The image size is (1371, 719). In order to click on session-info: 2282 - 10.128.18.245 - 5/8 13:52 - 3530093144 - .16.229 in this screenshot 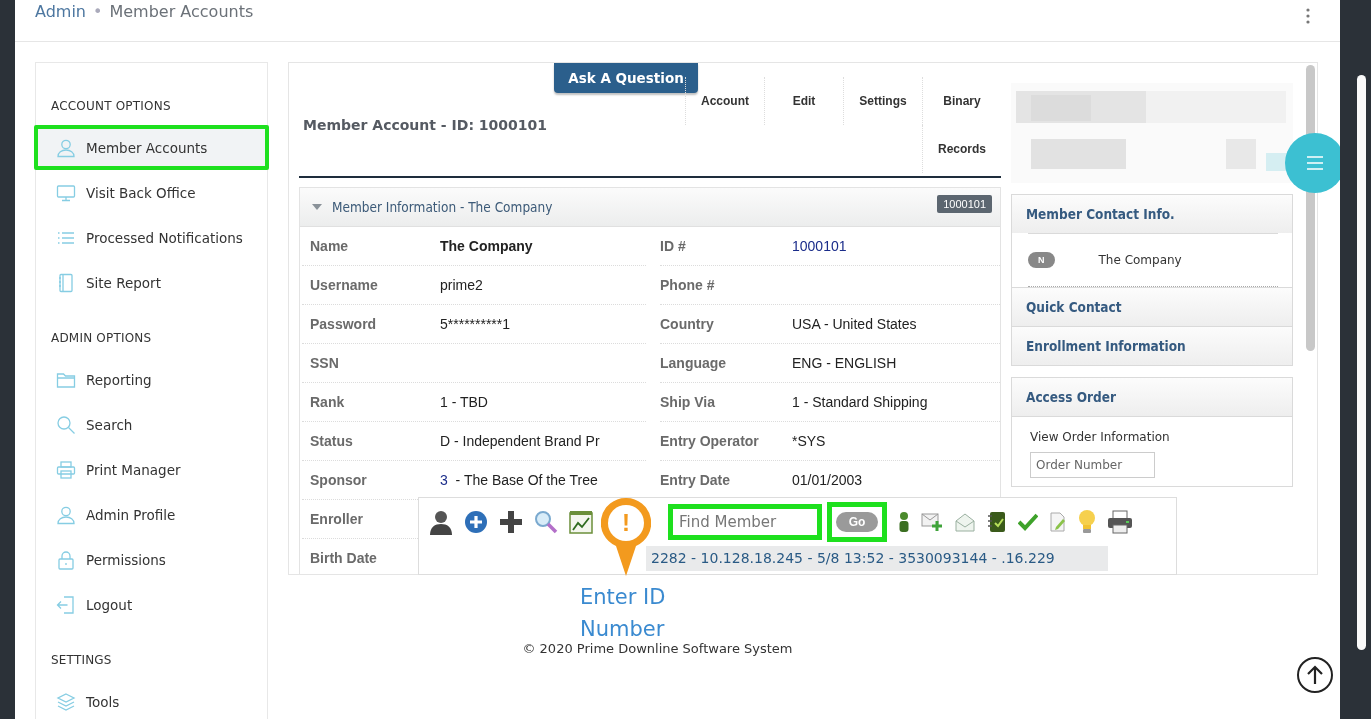, I will do `click(877, 558)`.